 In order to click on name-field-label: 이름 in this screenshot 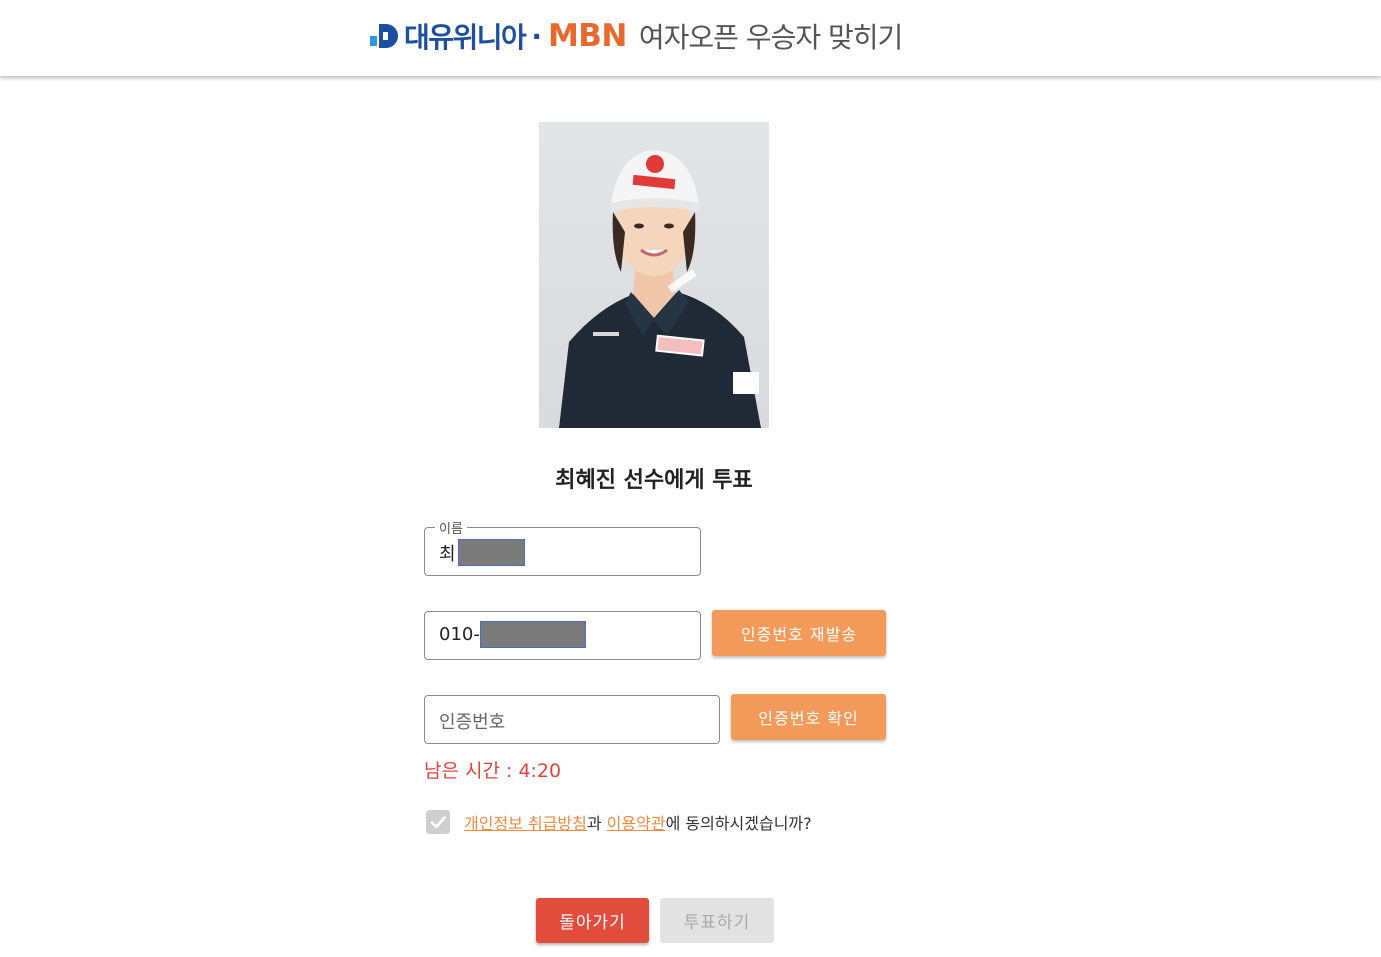, I will do `click(451, 527)`.